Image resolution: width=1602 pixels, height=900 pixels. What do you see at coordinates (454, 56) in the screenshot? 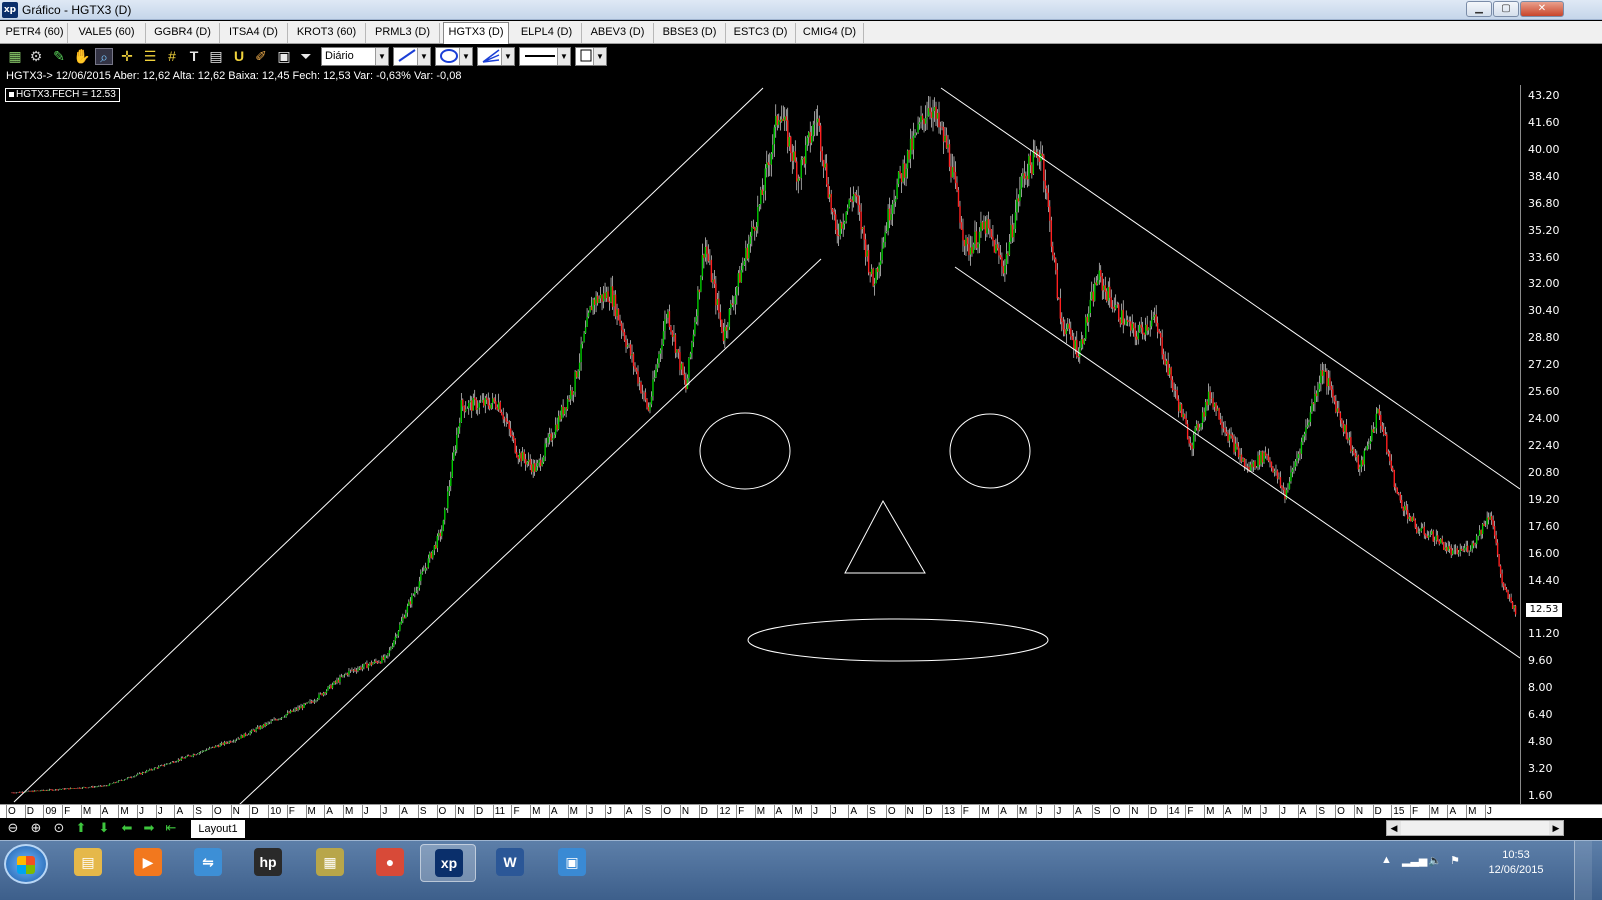
I see `shape-tool-select: ▼` at bounding box center [454, 56].